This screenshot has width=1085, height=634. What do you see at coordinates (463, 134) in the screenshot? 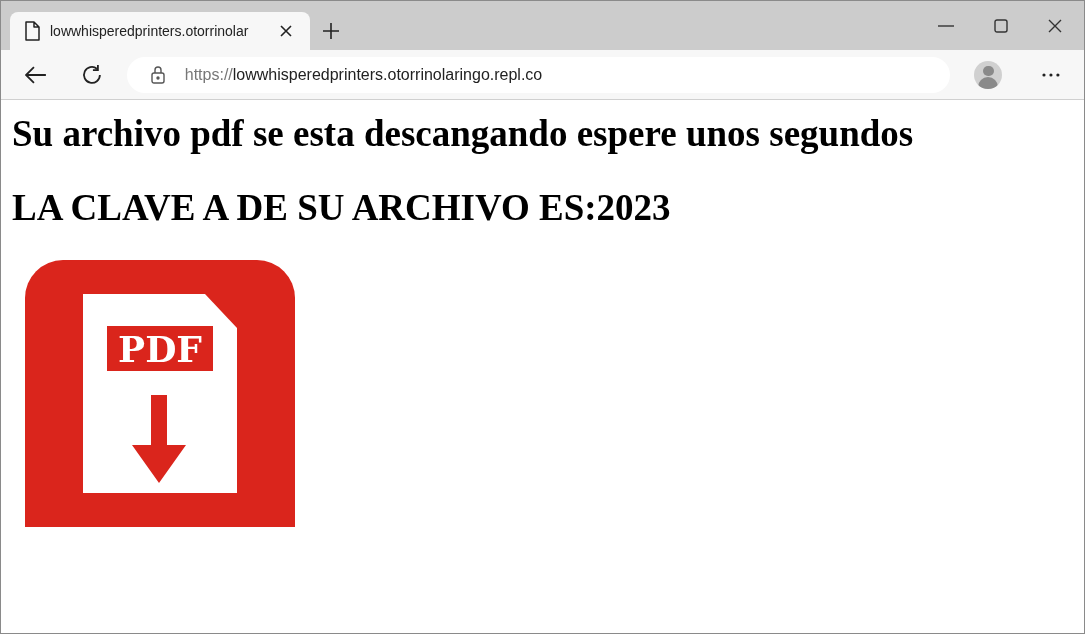
I see `page-heading: Su archivo pdf se esta descangando espere unos segundos` at bounding box center [463, 134].